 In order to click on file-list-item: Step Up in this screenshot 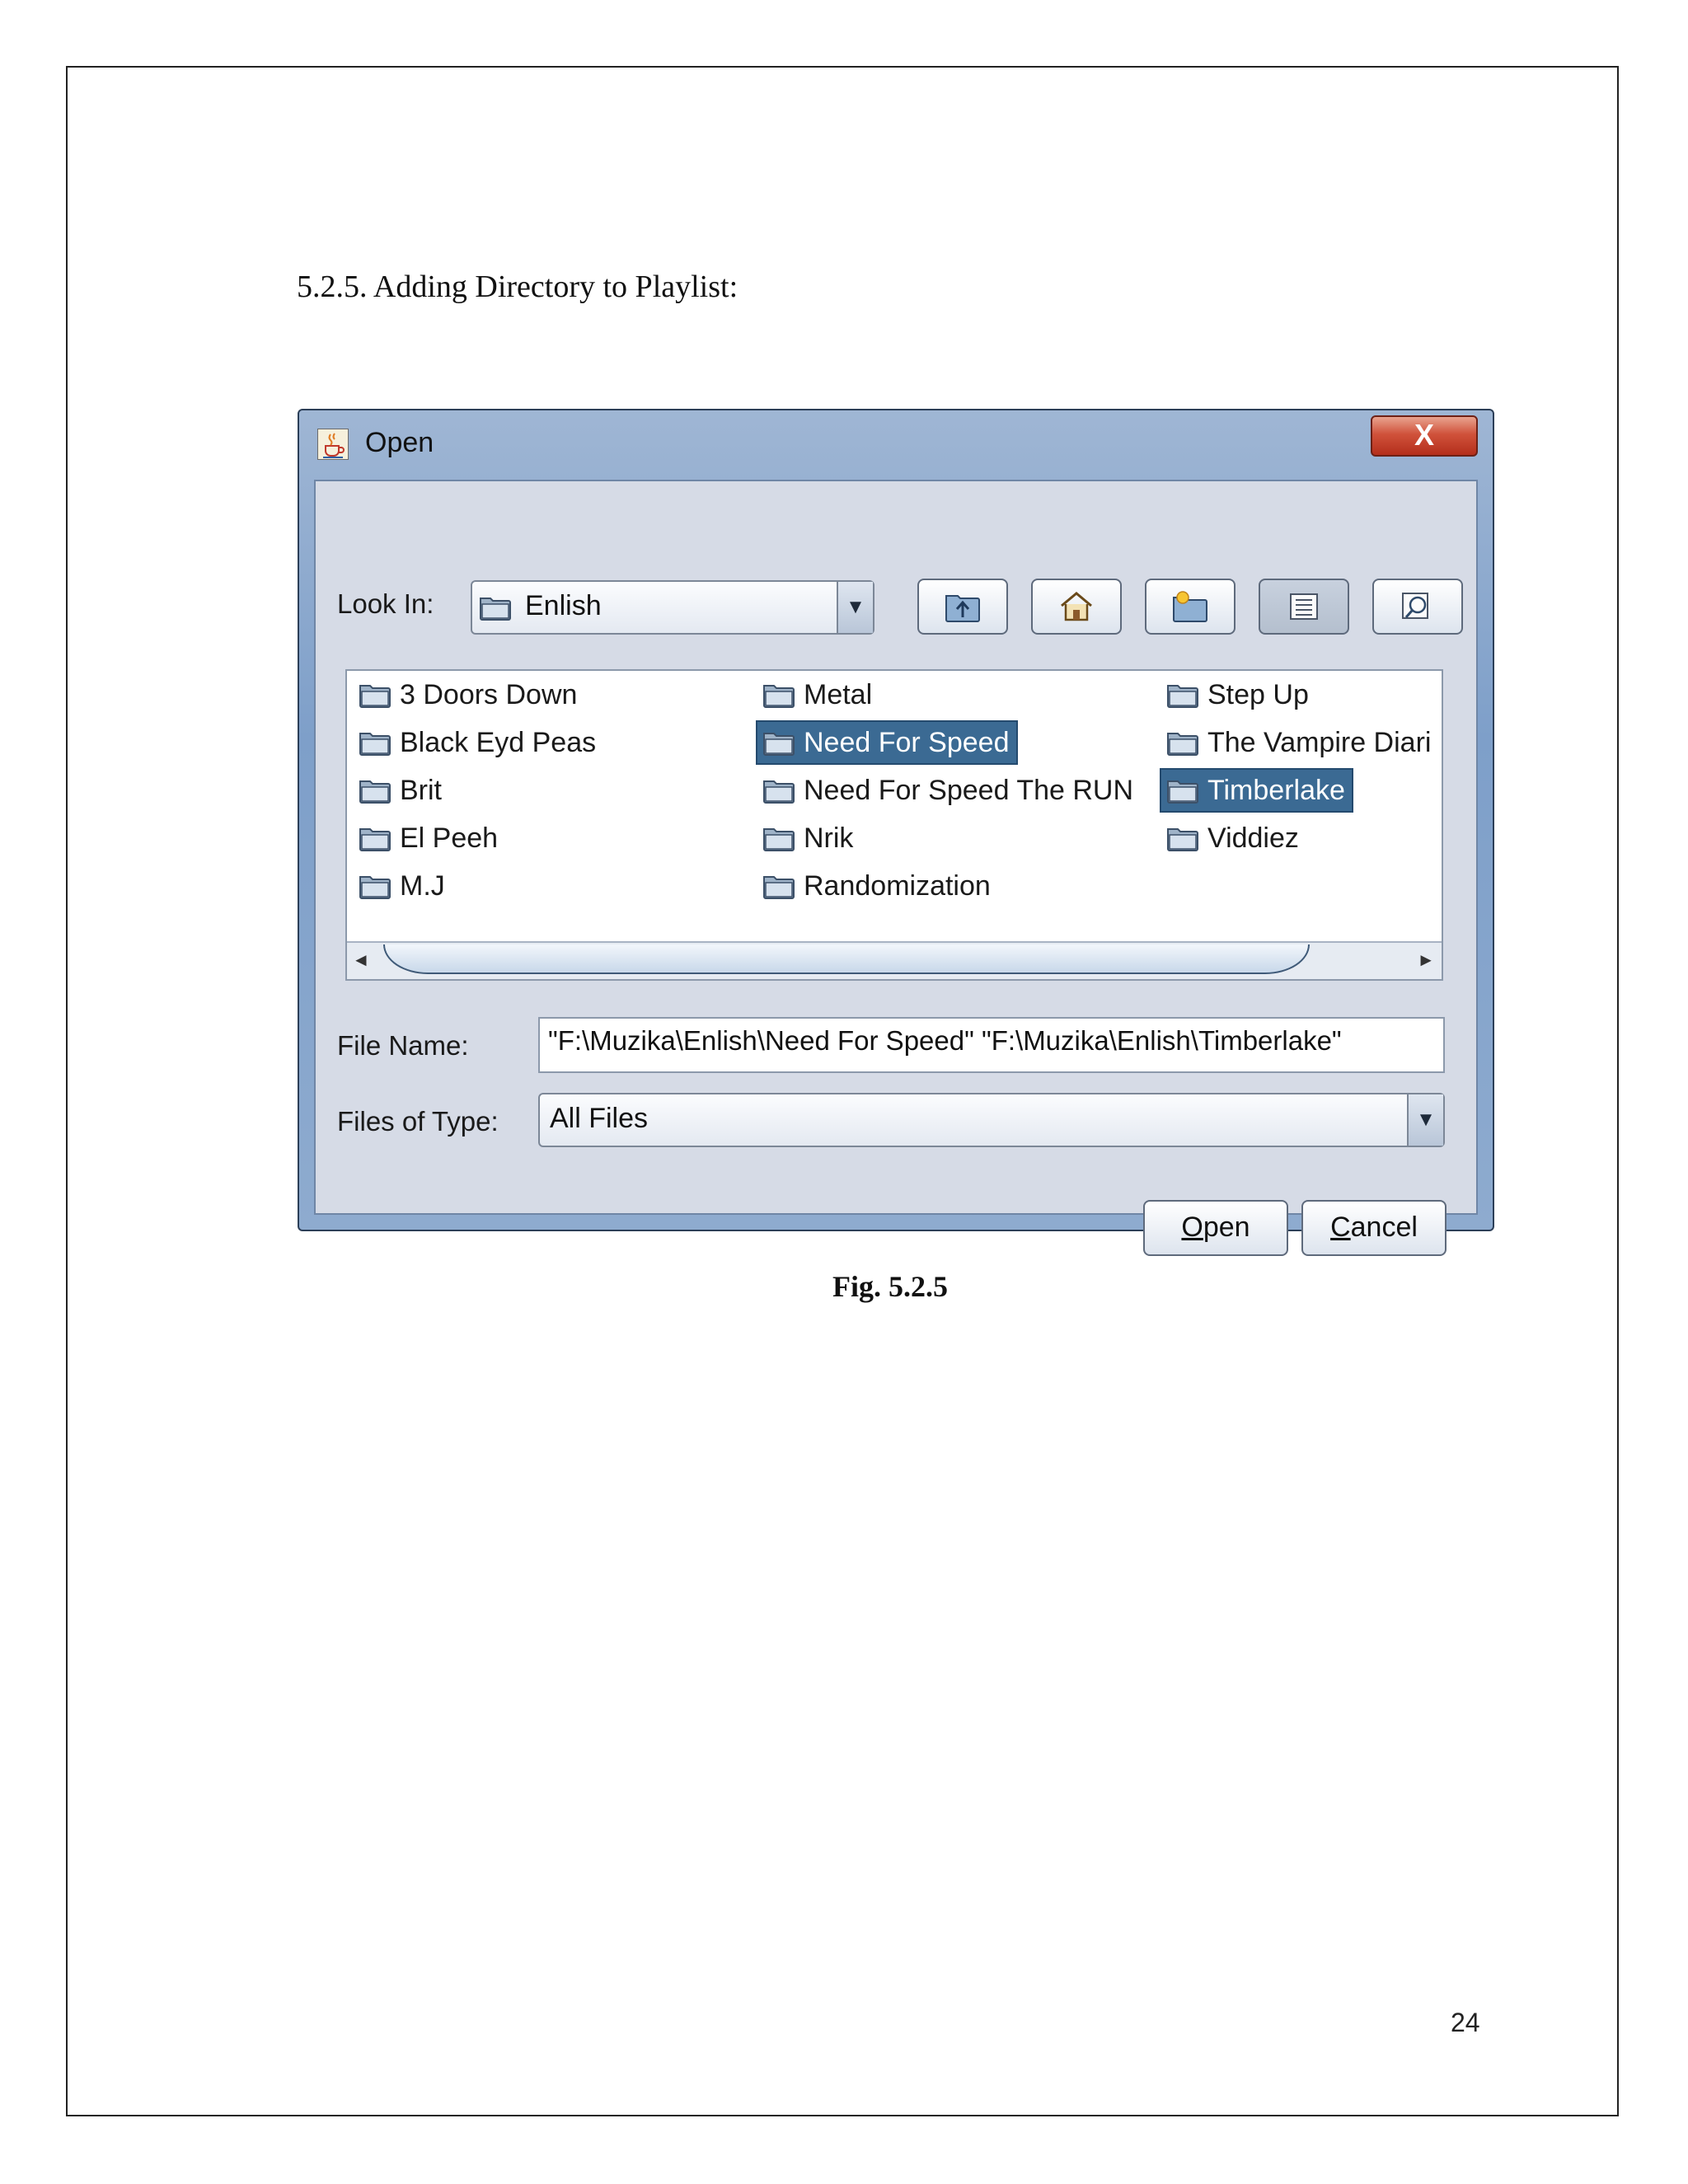, I will do `click(1238, 694)`.